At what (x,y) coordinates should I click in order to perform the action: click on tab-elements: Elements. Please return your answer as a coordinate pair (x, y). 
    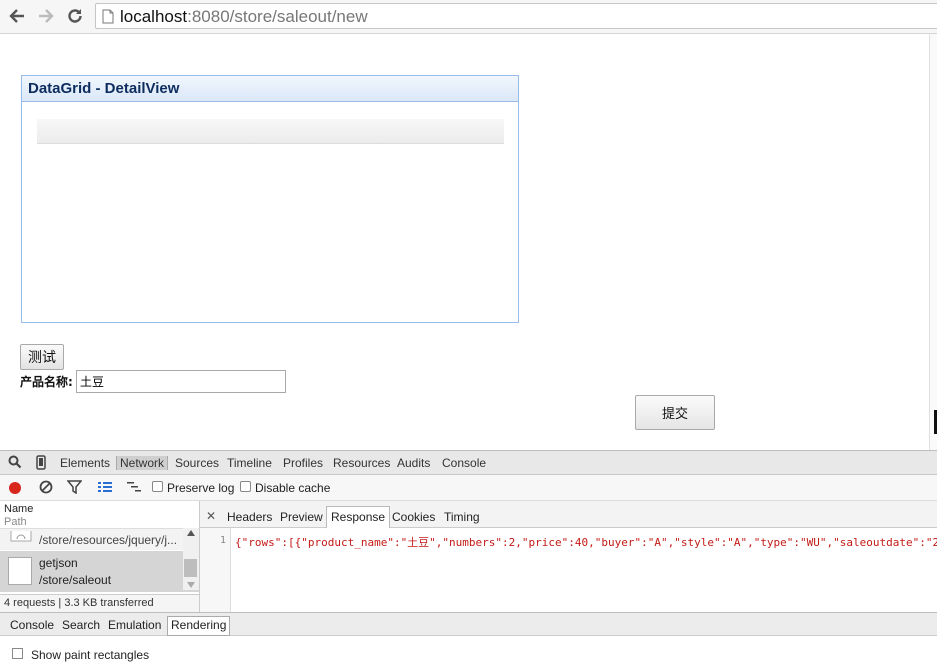
    Looking at the image, I should click on (85, 463).